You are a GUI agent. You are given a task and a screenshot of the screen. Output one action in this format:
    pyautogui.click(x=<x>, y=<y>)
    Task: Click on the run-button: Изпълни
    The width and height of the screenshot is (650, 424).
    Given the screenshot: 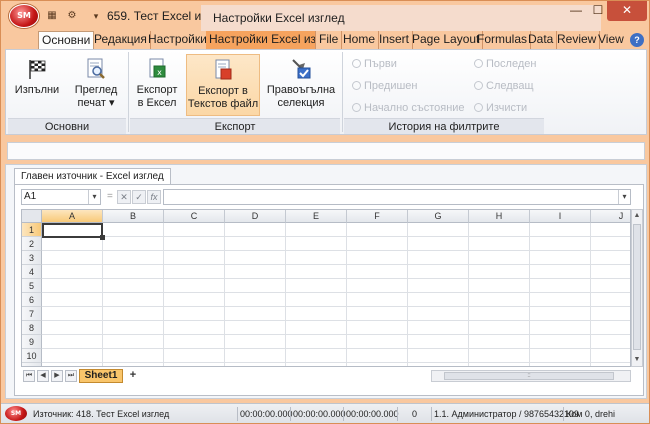 What is the action you would take?
    pyautogui.click(x=37, y=85)
    